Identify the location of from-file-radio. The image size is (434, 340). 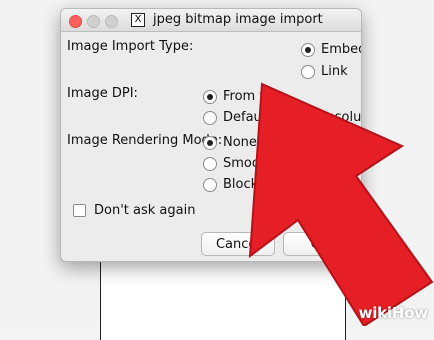
(210, 96).